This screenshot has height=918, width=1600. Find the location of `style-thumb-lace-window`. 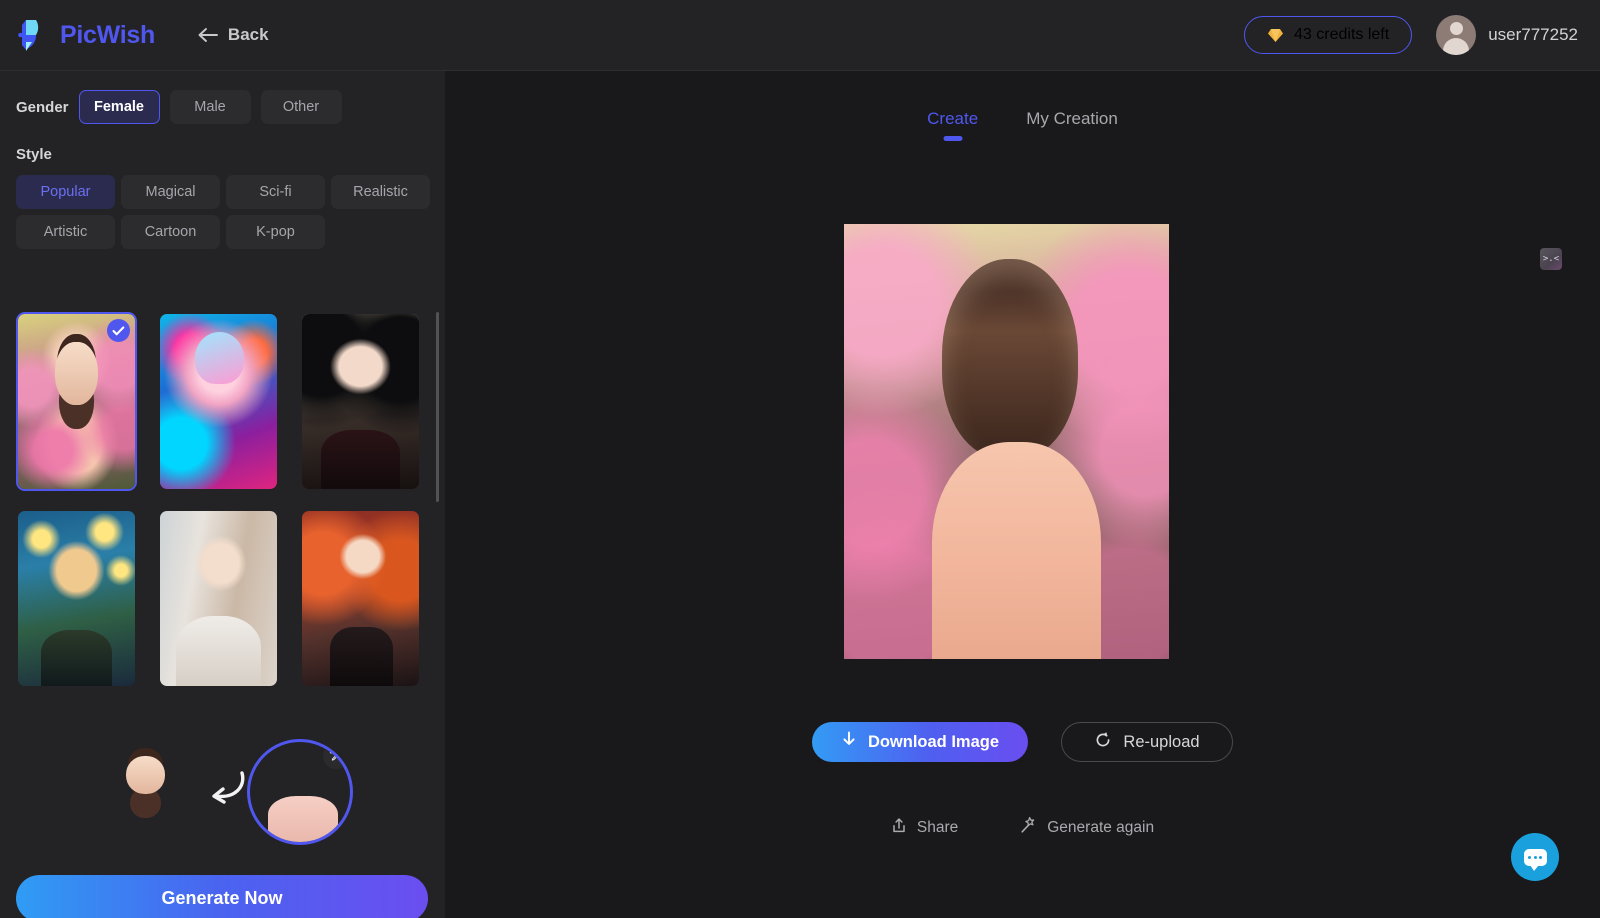

style-thumb-lace-window is located at coordinates (218, 598).